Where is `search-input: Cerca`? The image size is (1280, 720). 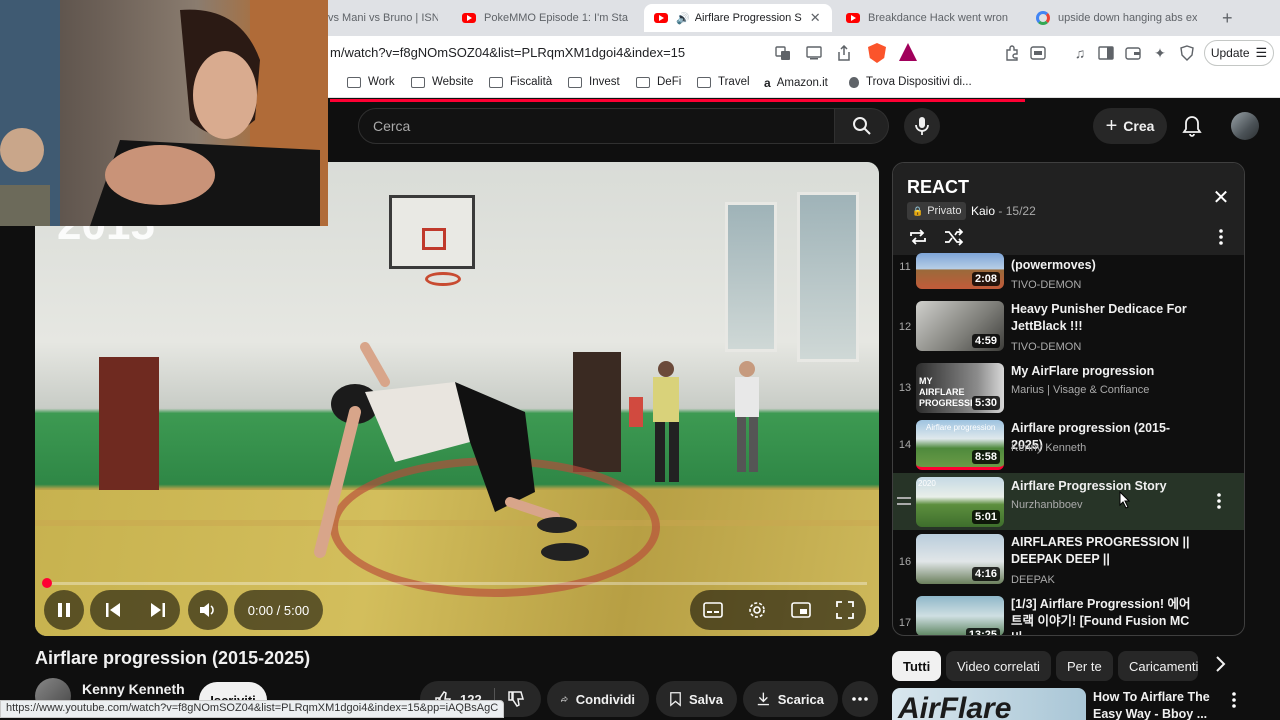
search-input: Cerca is located at coordinates (596, 126).